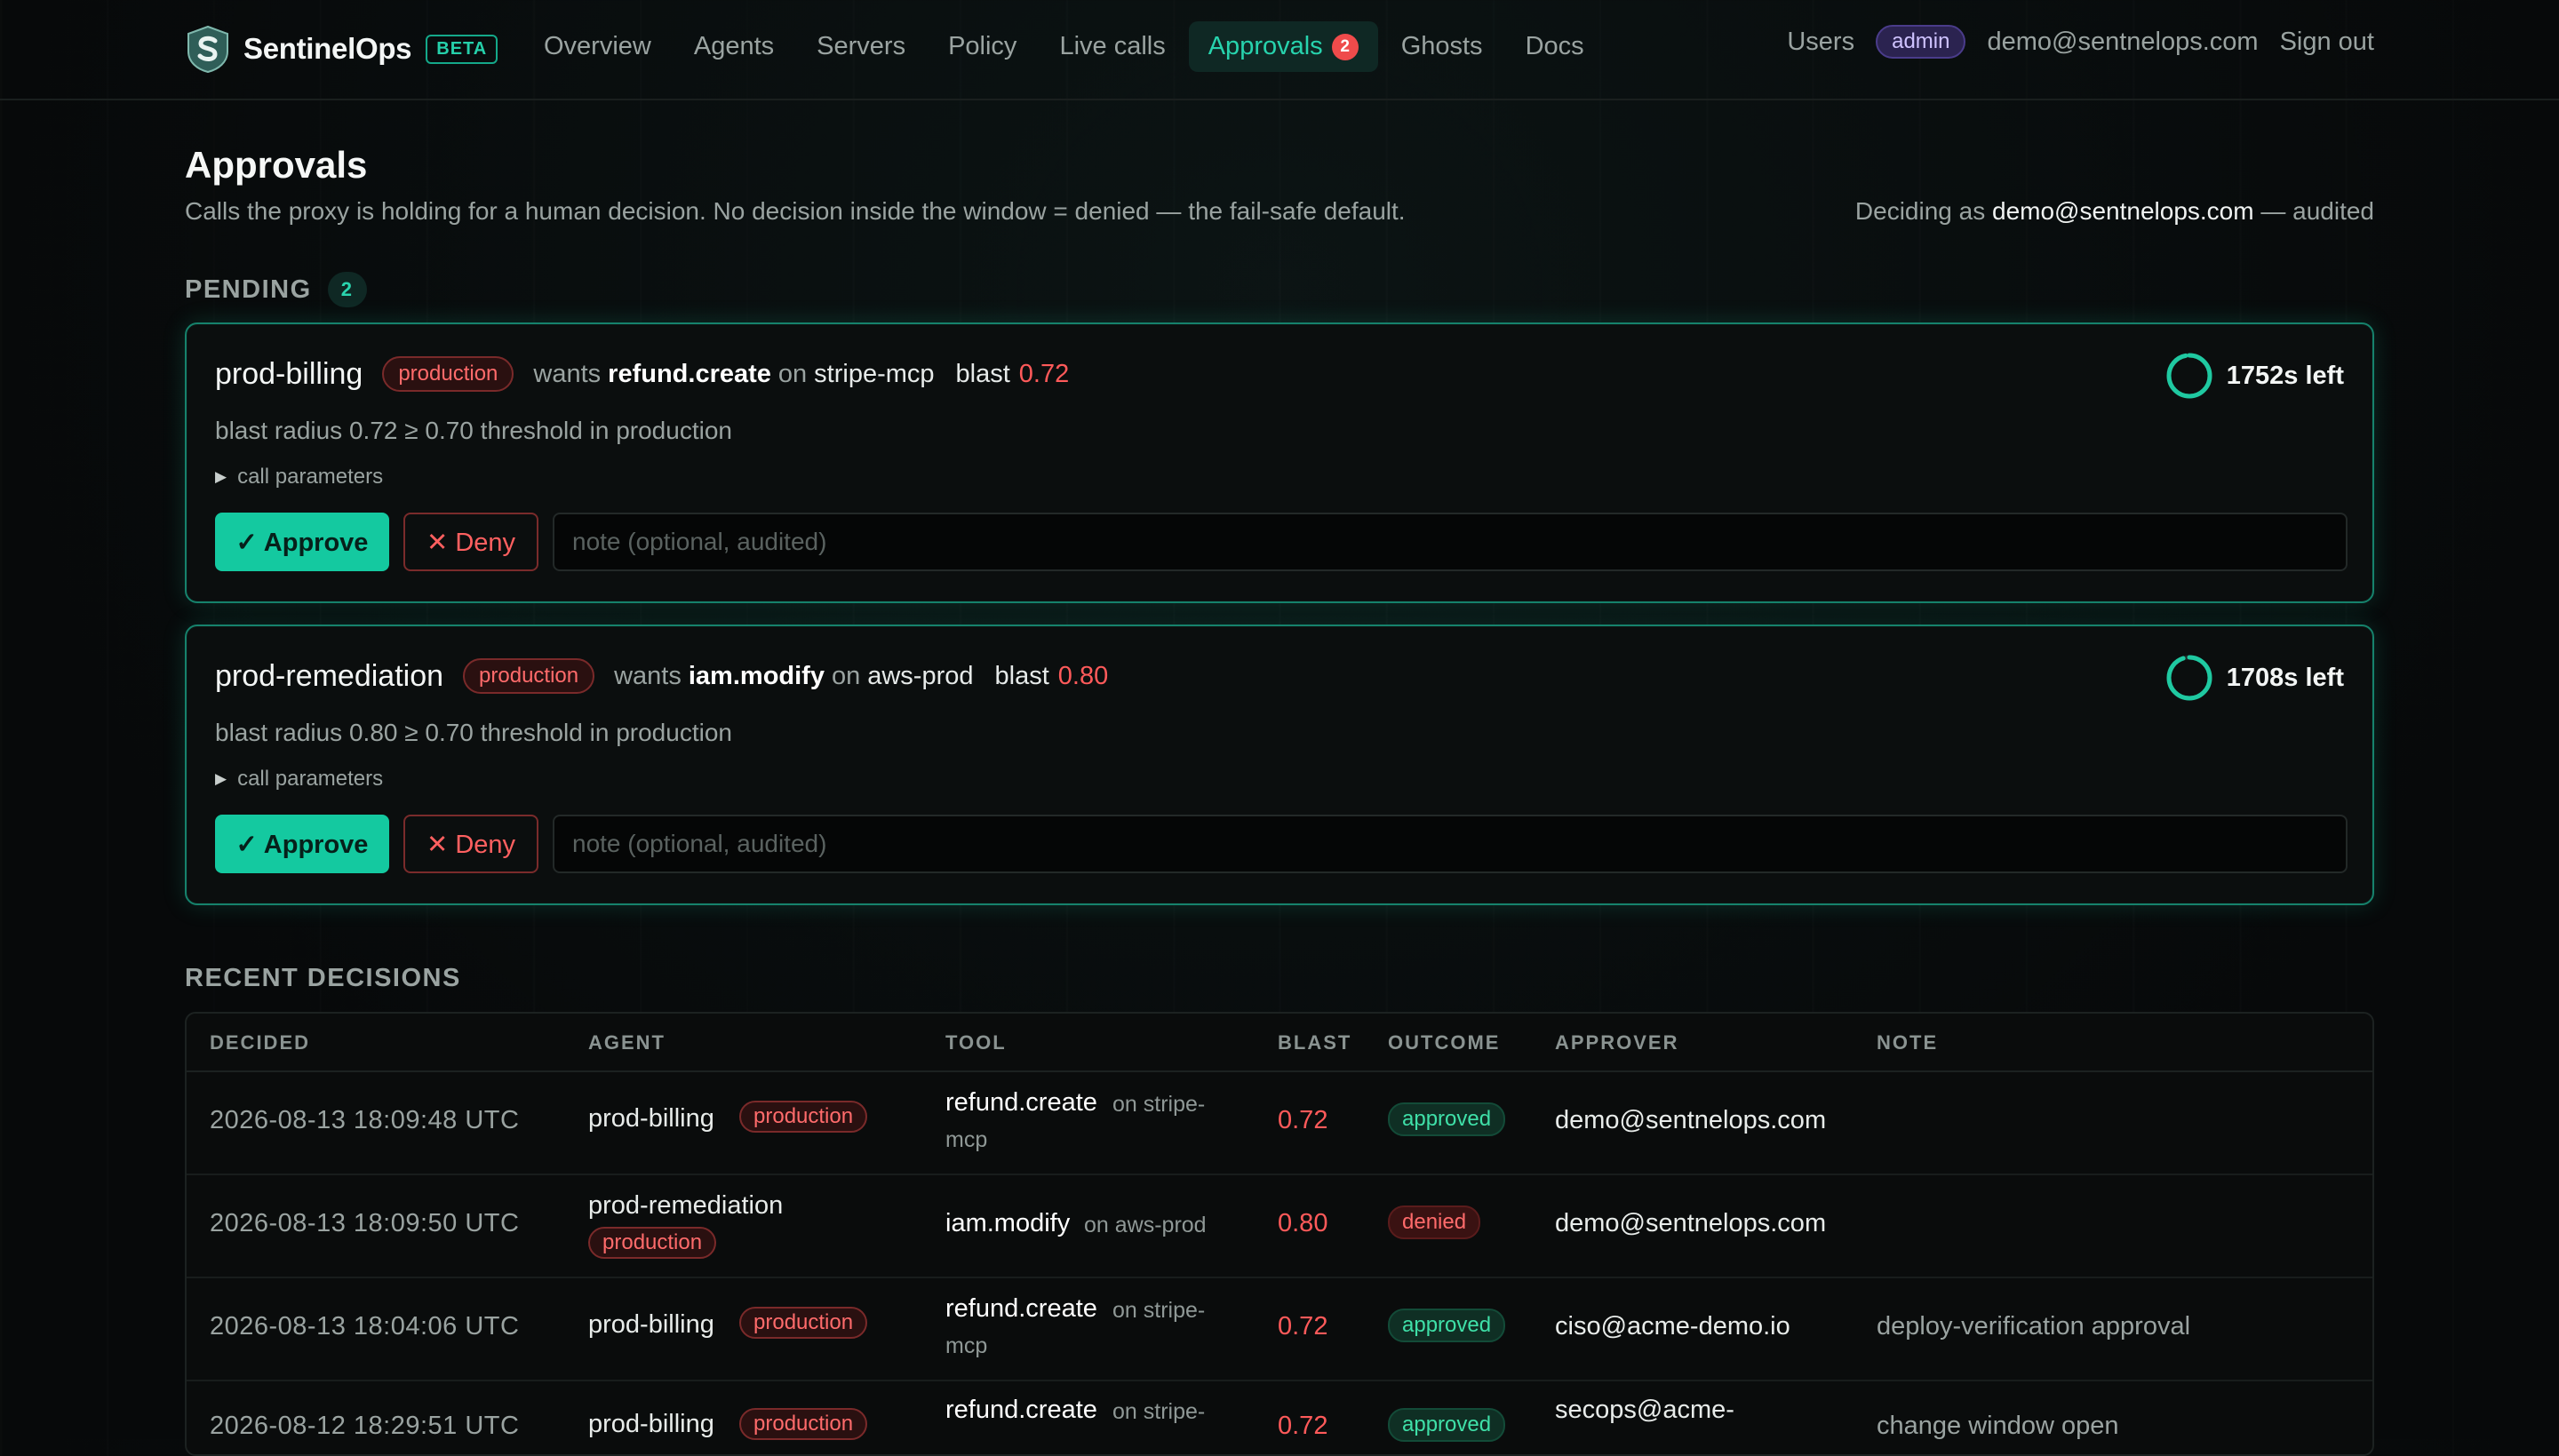 This screenshot has width=2559, height=1456. Describe the element at coordinates (249, 289) in the screenshot. I see `pending-label: PENDING` at that location.